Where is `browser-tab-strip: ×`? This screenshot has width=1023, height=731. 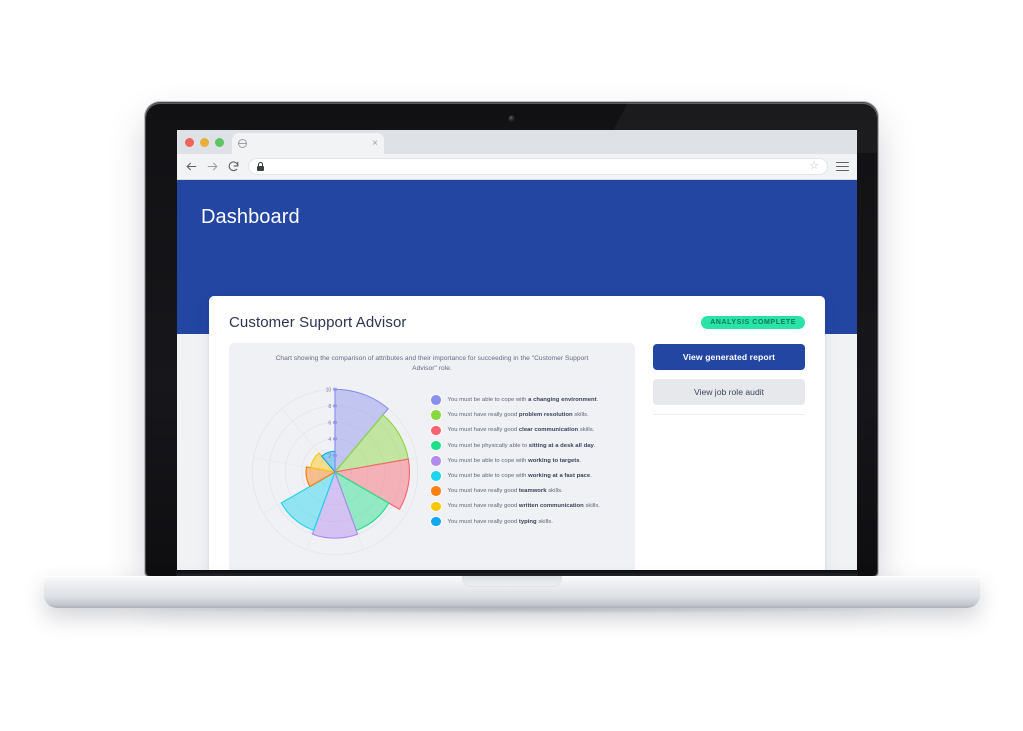
browser-tab-strip: × is located at coordinates (517, 142).